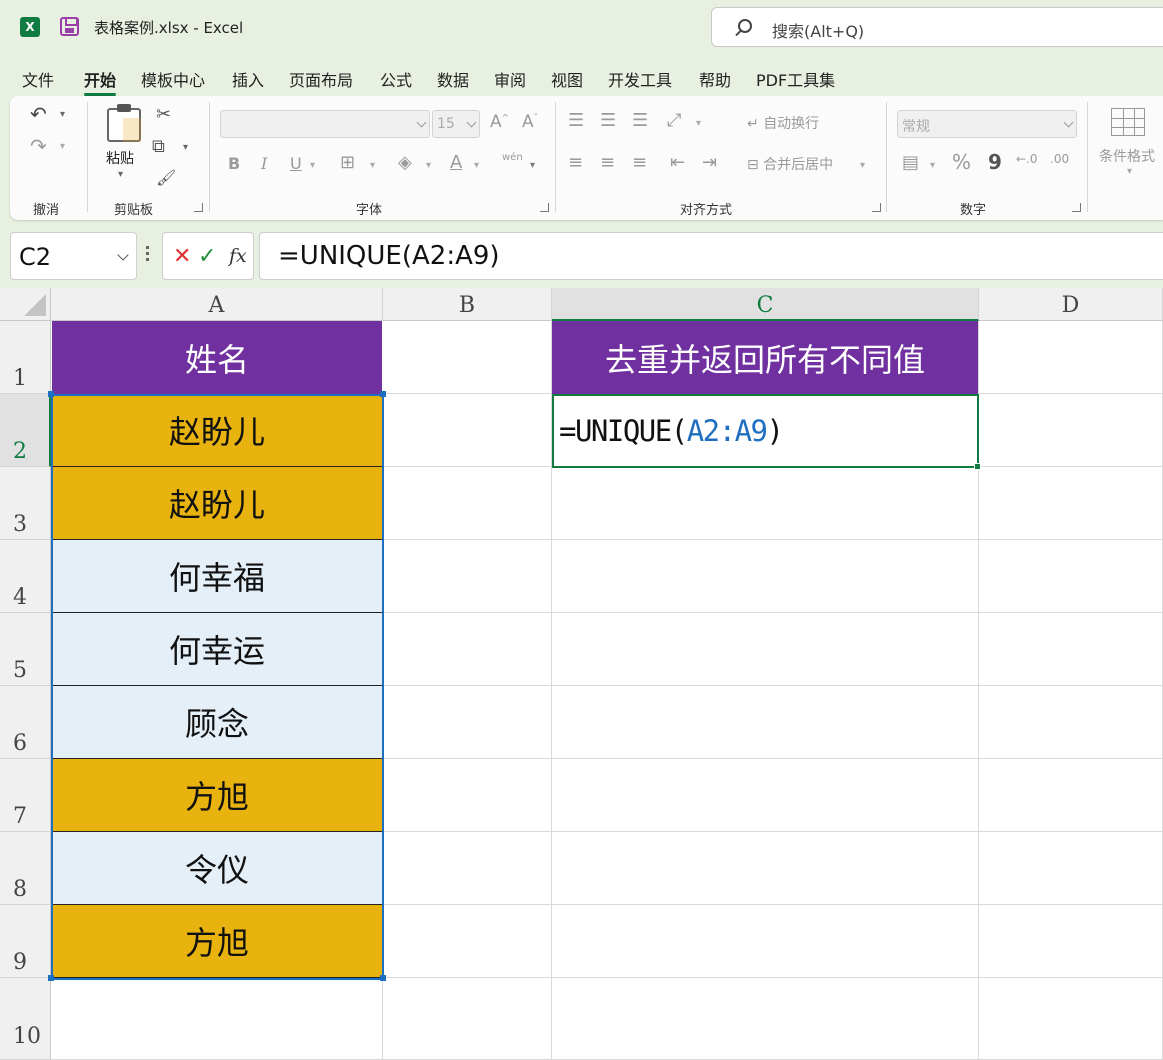  I want to click on cell-c6, so click(765, 722).